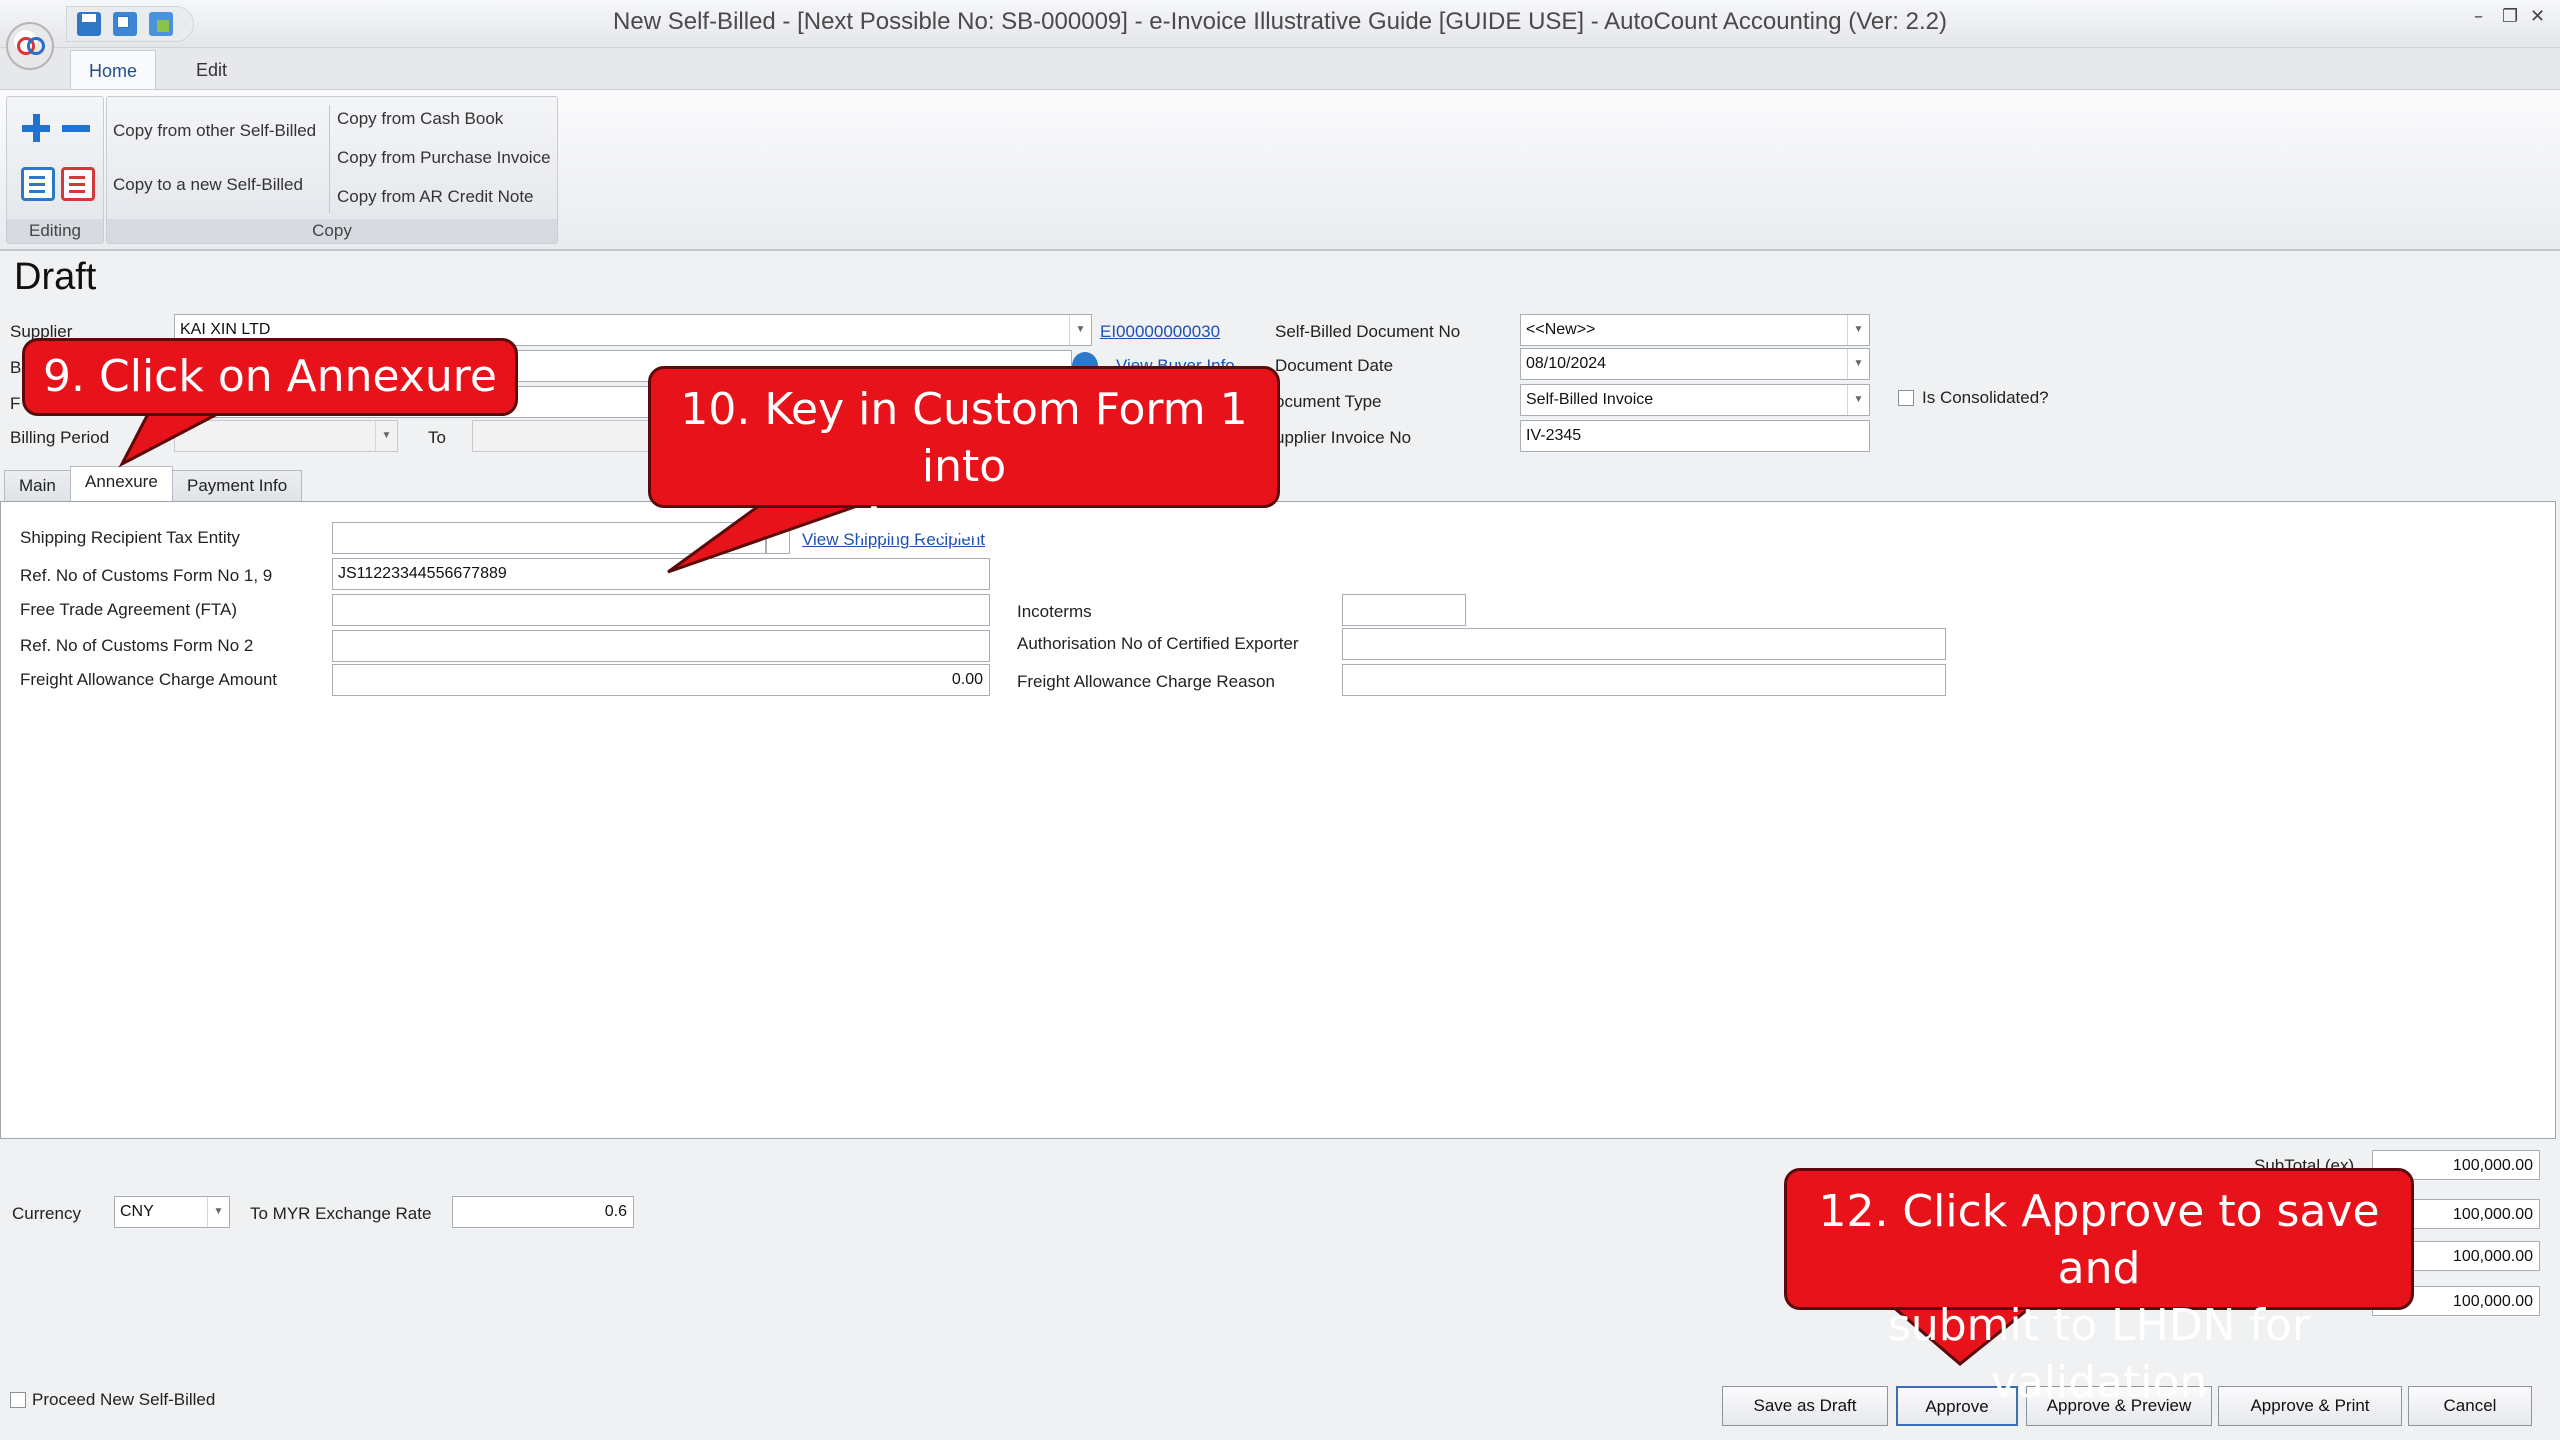 Image resolution: width=2560 pixels, height=1440 pixels. Describe the element at coordinates (1695, 364) in the screenshot. I see `doc-date-field: 08/10/2024 ▼` at that location.